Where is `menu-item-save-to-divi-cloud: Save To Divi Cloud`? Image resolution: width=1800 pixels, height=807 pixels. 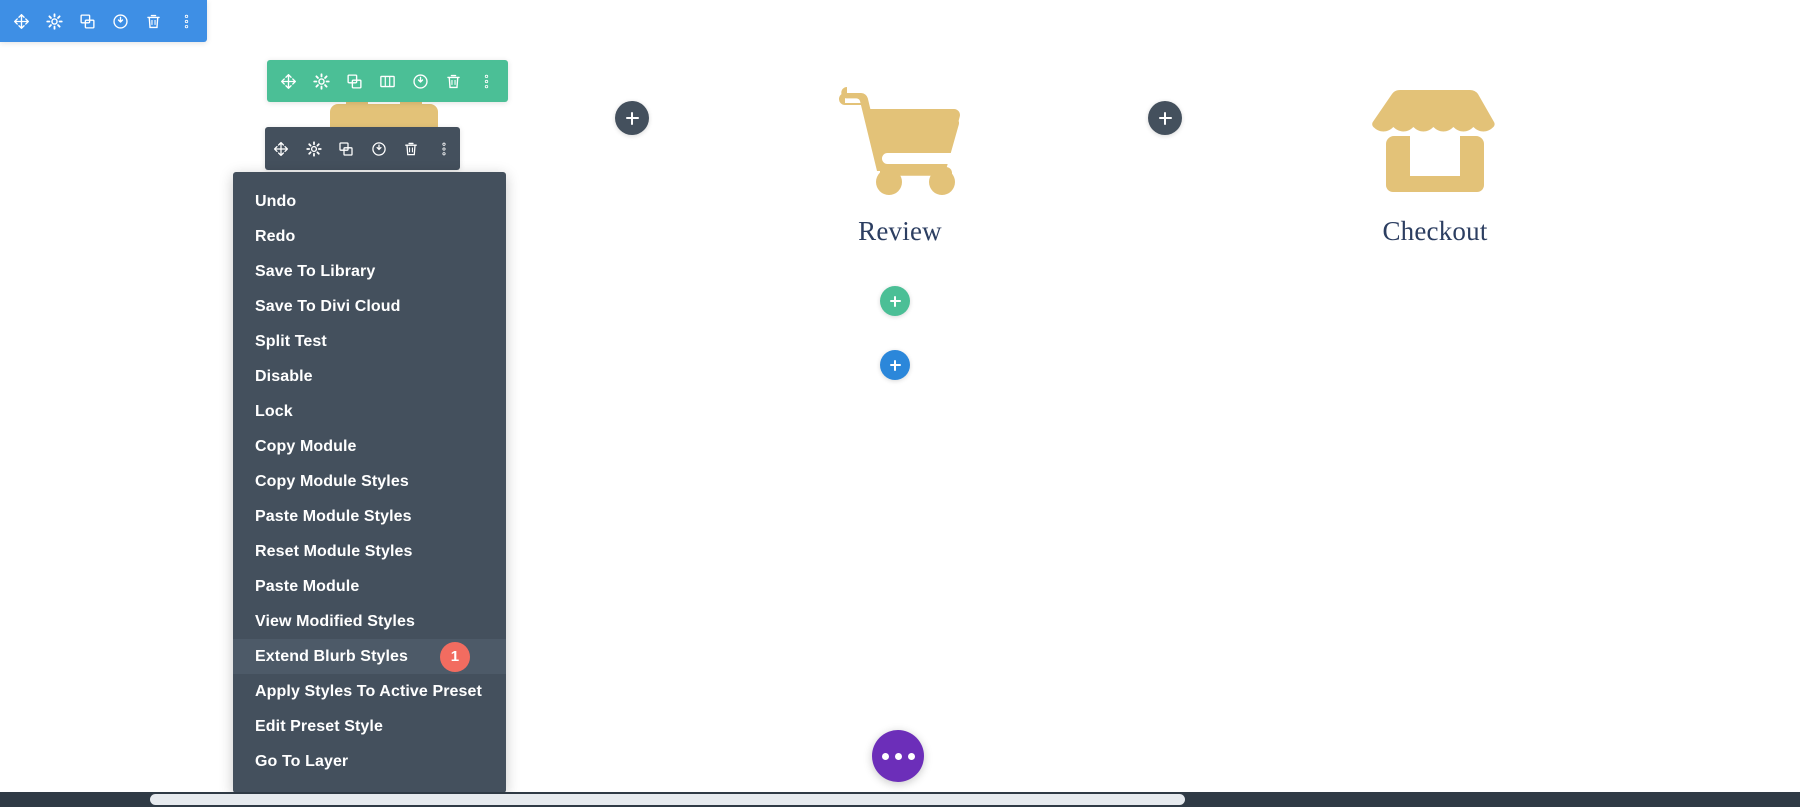 menu-item-save-to-divi-cloud: Save To Divi Cloud is located at coordinates (369, 306).